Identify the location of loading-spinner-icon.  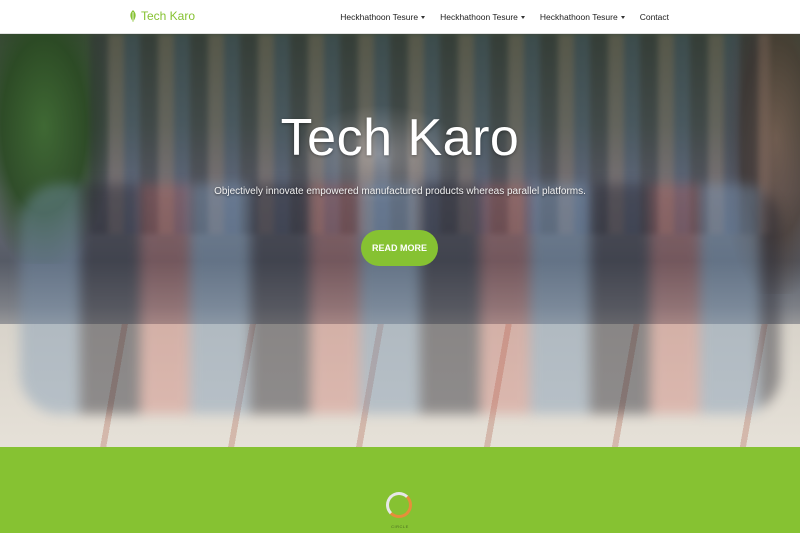
(399, 505).